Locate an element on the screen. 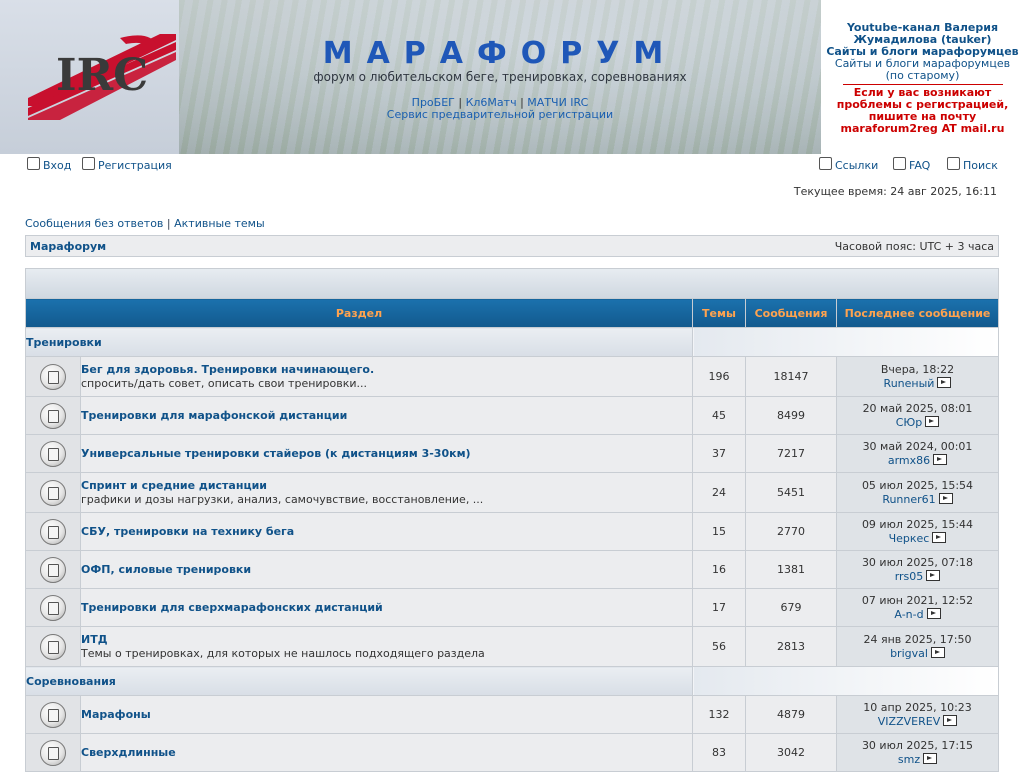  category-row-fill is located at coordinates (845, 681).